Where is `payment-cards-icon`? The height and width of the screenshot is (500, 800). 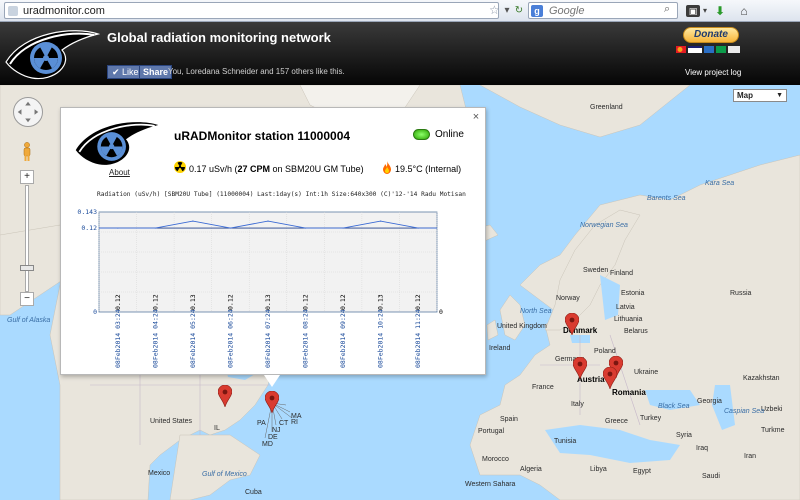
payment-cards-icon is located at coordinates (708, 49).